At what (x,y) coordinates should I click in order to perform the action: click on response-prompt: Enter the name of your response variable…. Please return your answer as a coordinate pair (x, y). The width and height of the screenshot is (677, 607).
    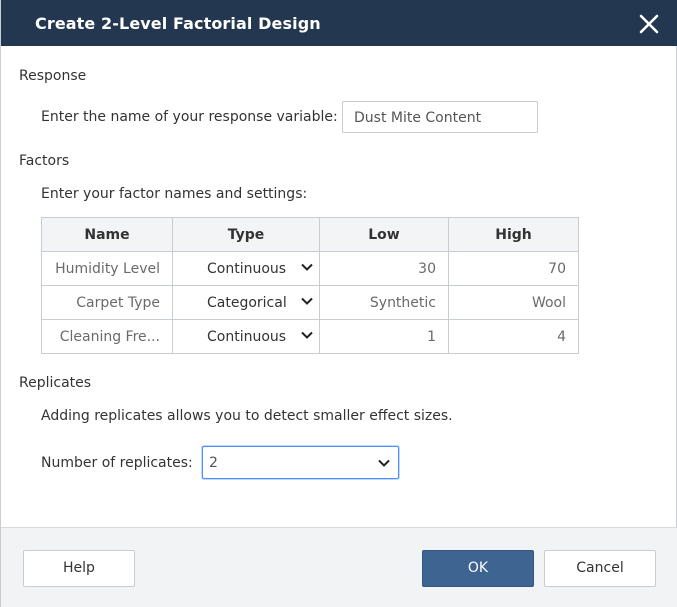
    Looking at the image, I should click on (189, 117).